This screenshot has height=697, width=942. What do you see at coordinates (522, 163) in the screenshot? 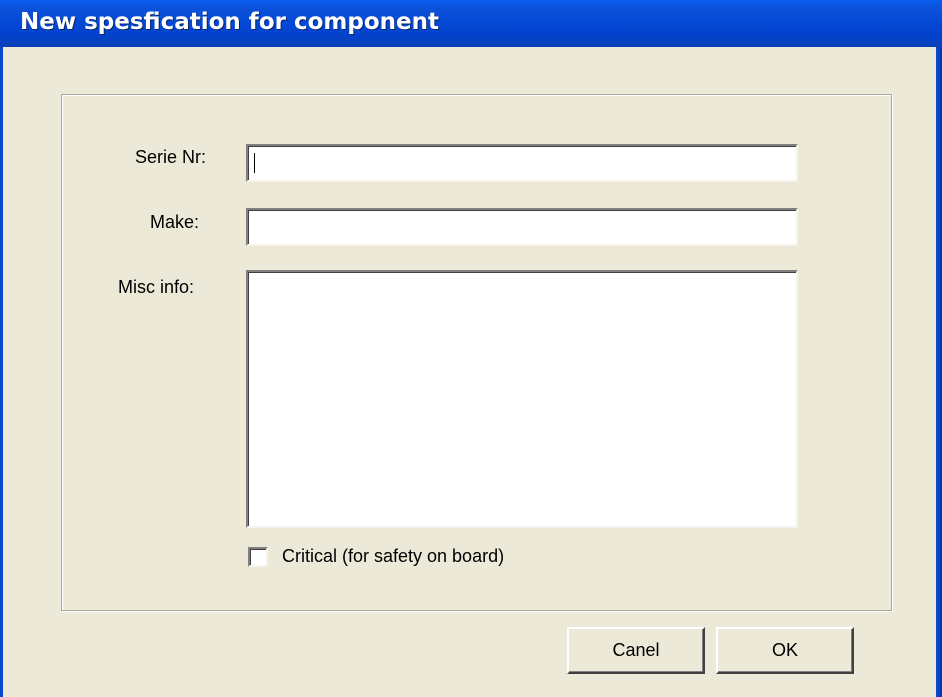
I see `serie-nr-field` at bounding box center [522, 163].